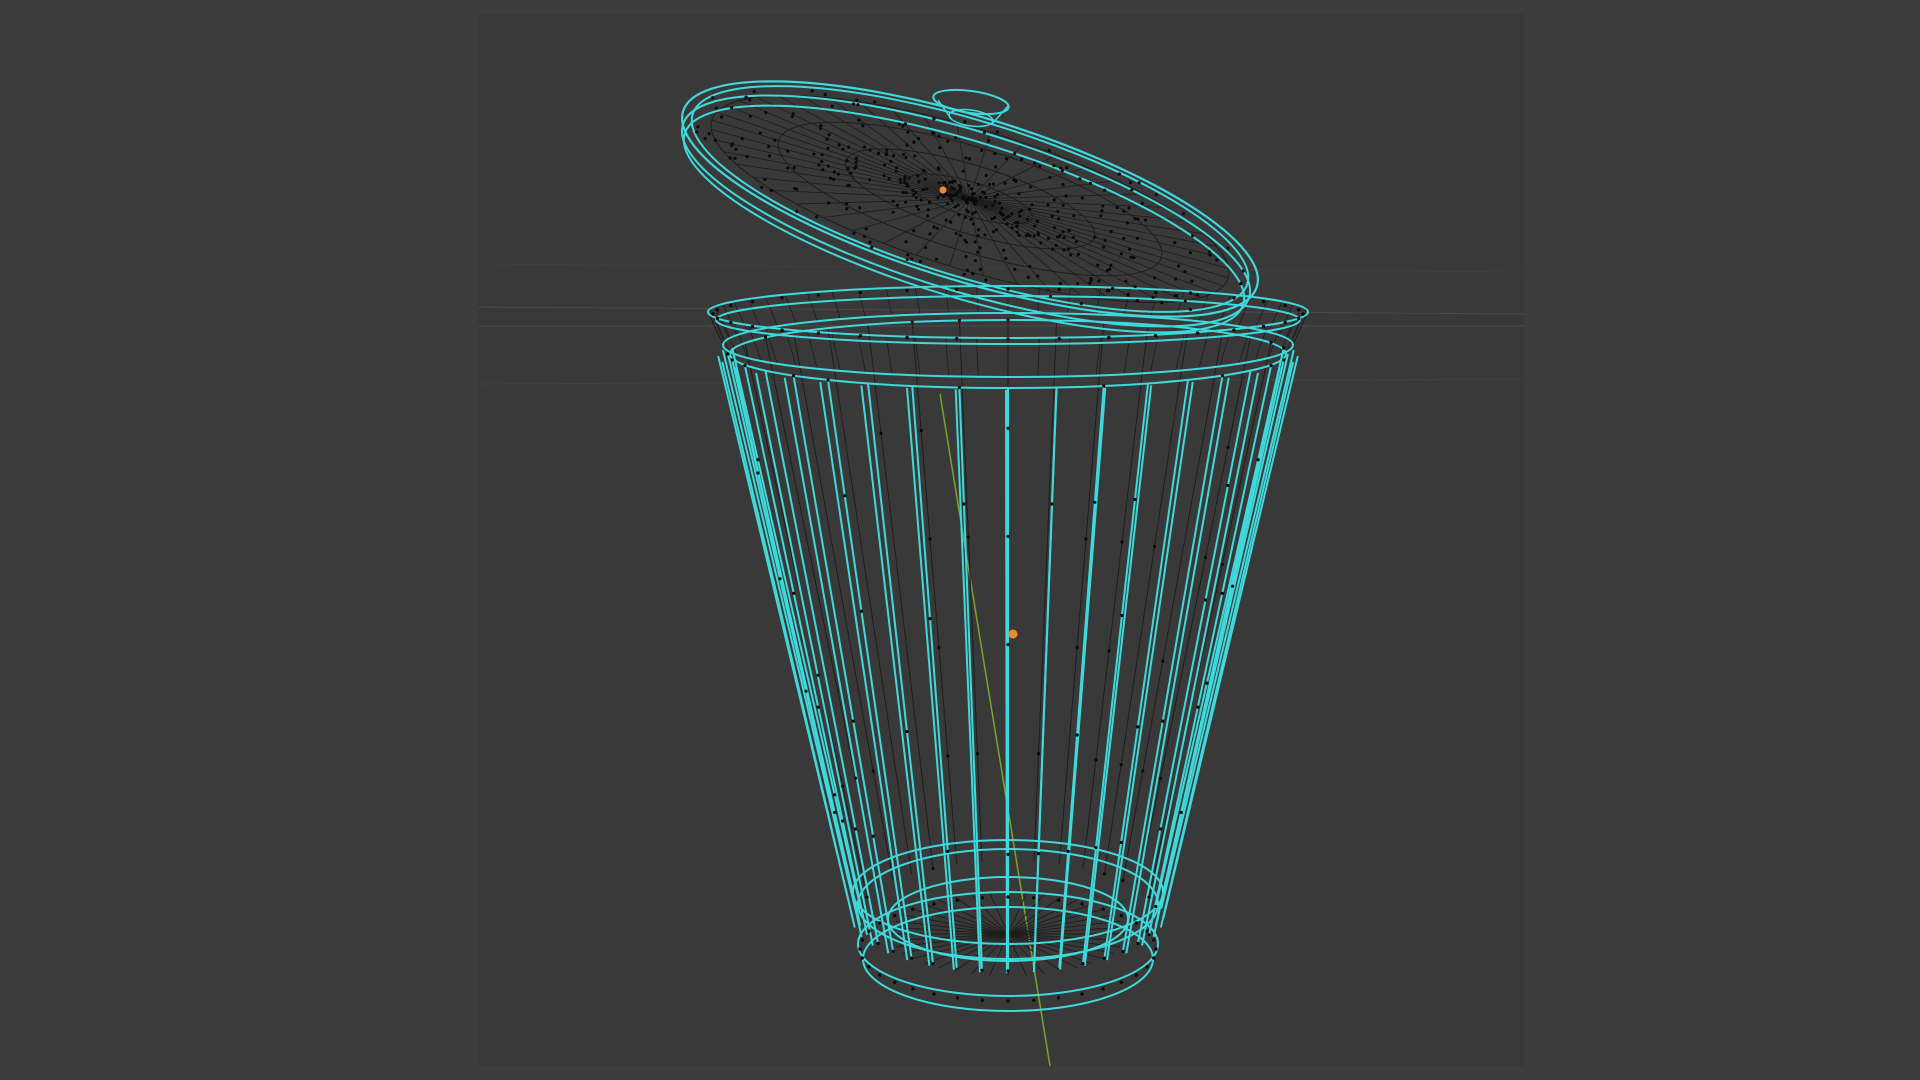 Image resolution: width=1920 pixels, height=1080 pixels. I want to click on grid-line, so click(1001, 268).